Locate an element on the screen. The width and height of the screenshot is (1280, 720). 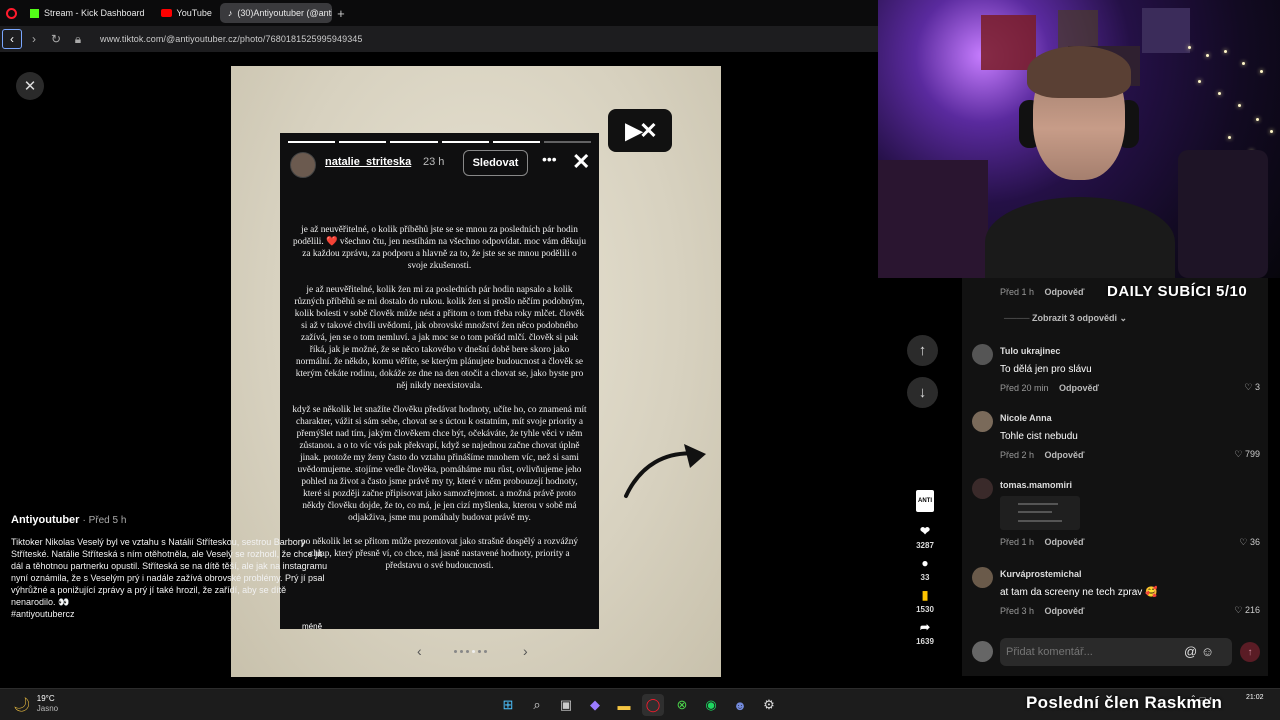
tiktok-icon: ♪ is located at coordinates (230, 12).